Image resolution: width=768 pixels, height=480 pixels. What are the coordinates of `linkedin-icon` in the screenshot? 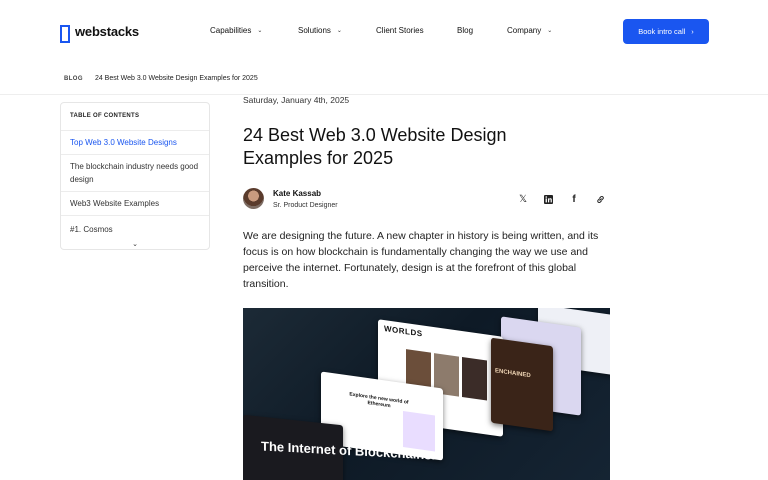 It's located at (548, 199).